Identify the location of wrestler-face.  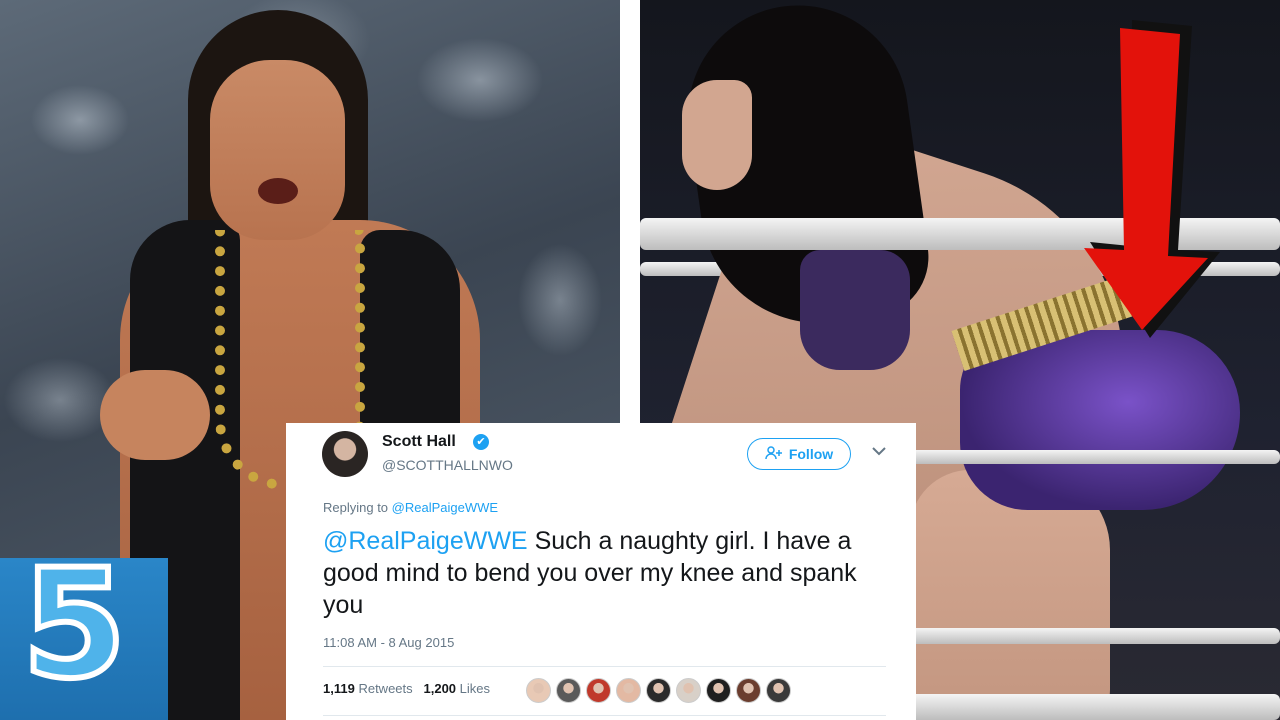
(717, 135).